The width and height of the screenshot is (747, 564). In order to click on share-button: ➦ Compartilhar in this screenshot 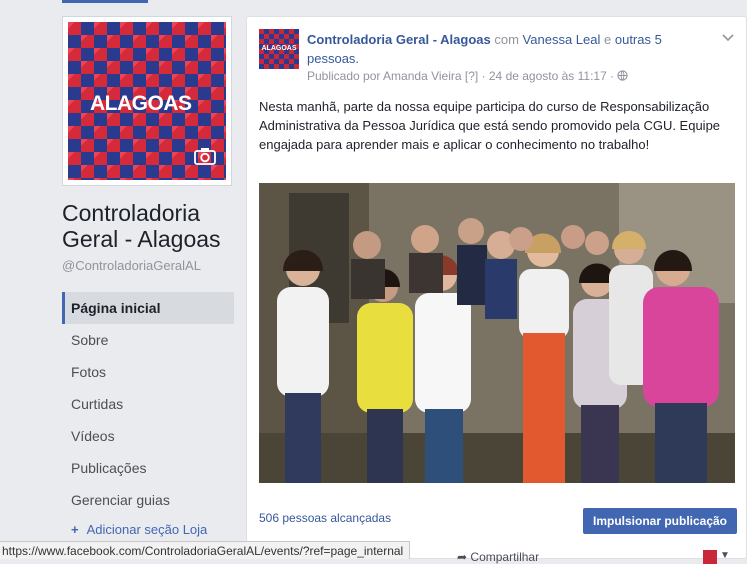, I will do `click(498, 557)`.